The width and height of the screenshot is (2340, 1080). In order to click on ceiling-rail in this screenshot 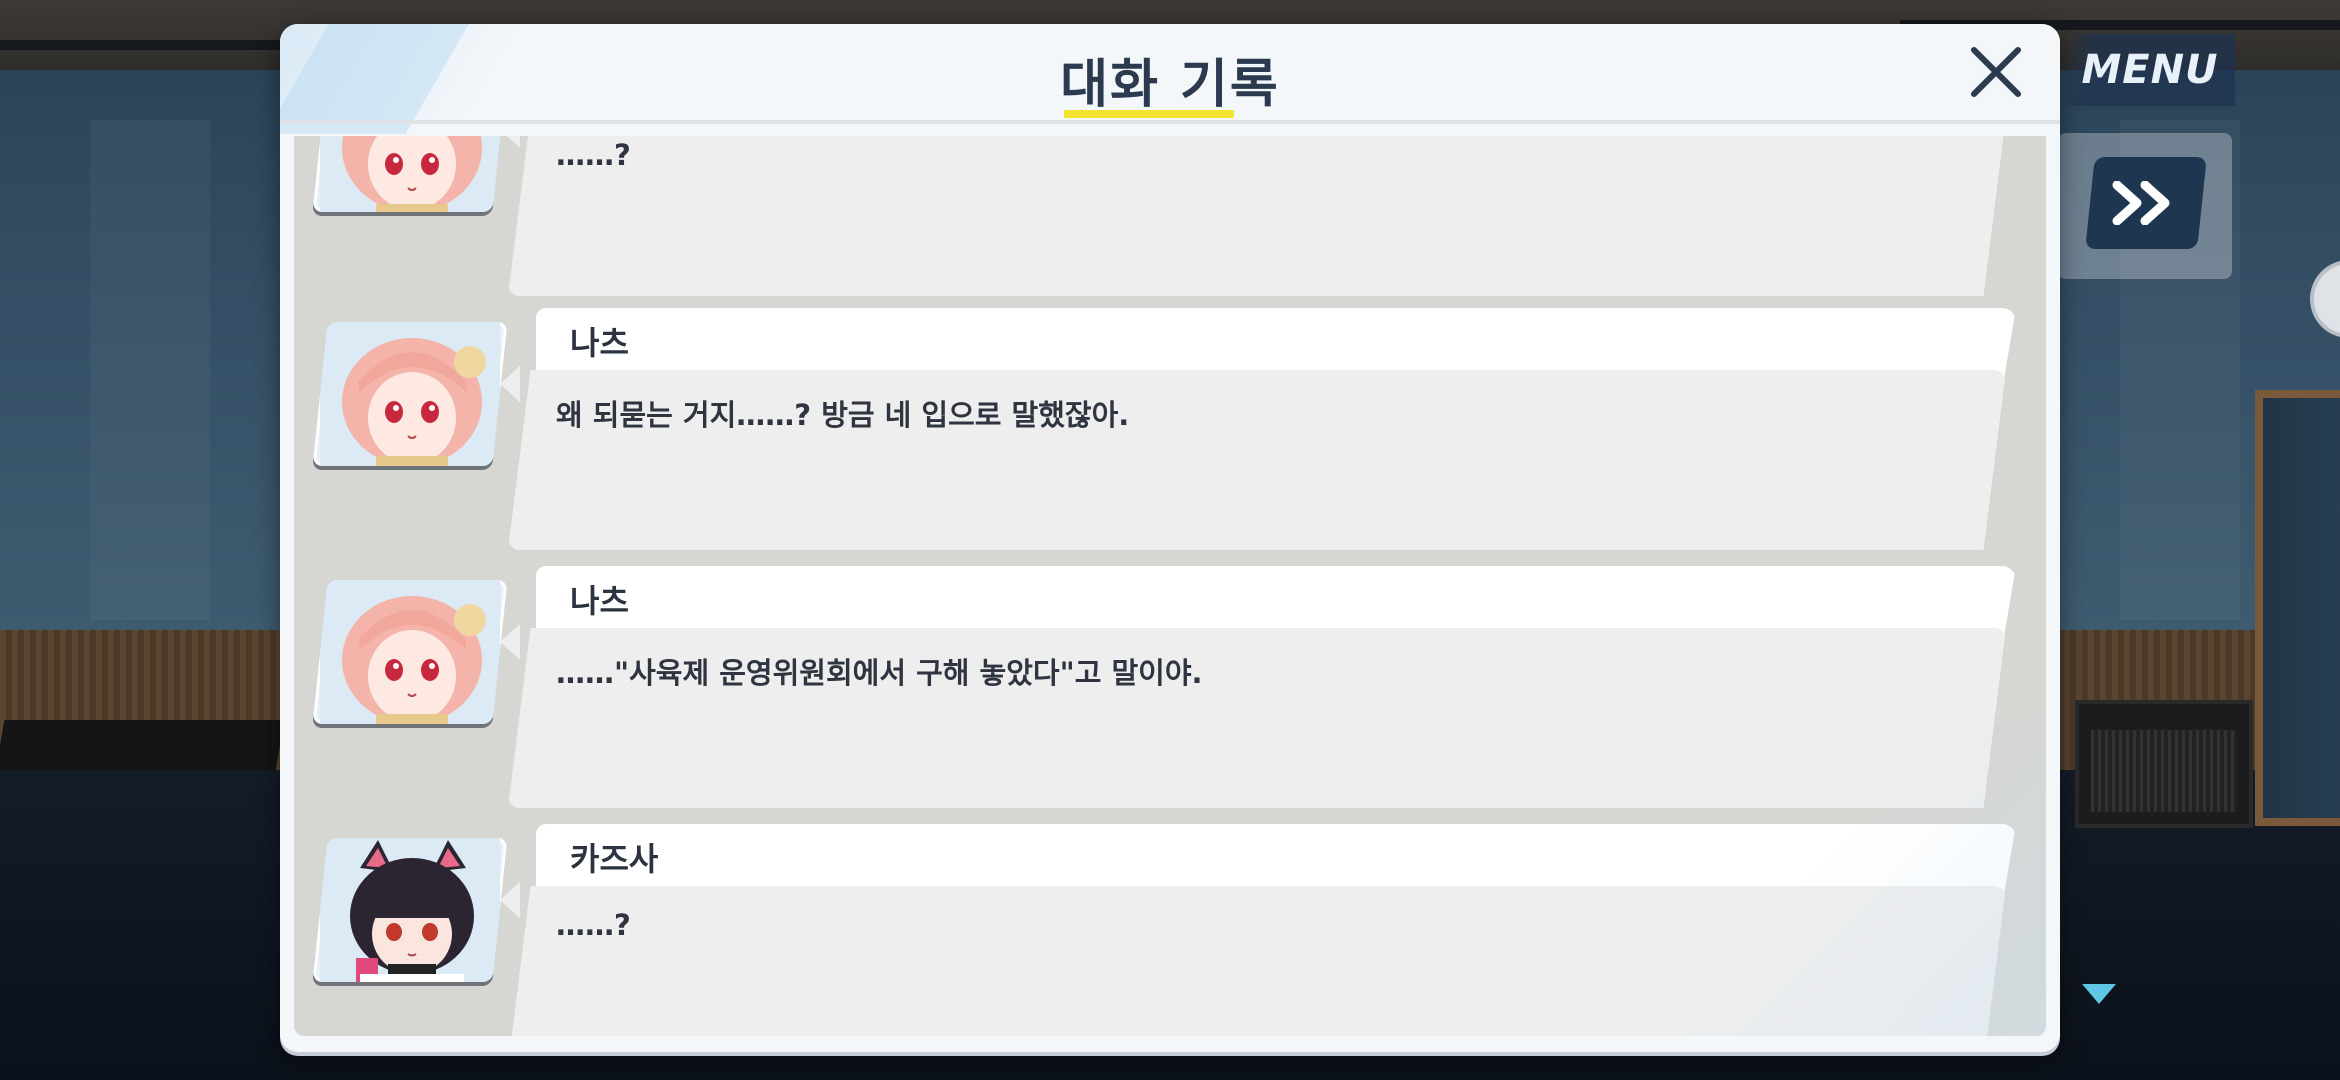, I will do `click(150, 45)`.